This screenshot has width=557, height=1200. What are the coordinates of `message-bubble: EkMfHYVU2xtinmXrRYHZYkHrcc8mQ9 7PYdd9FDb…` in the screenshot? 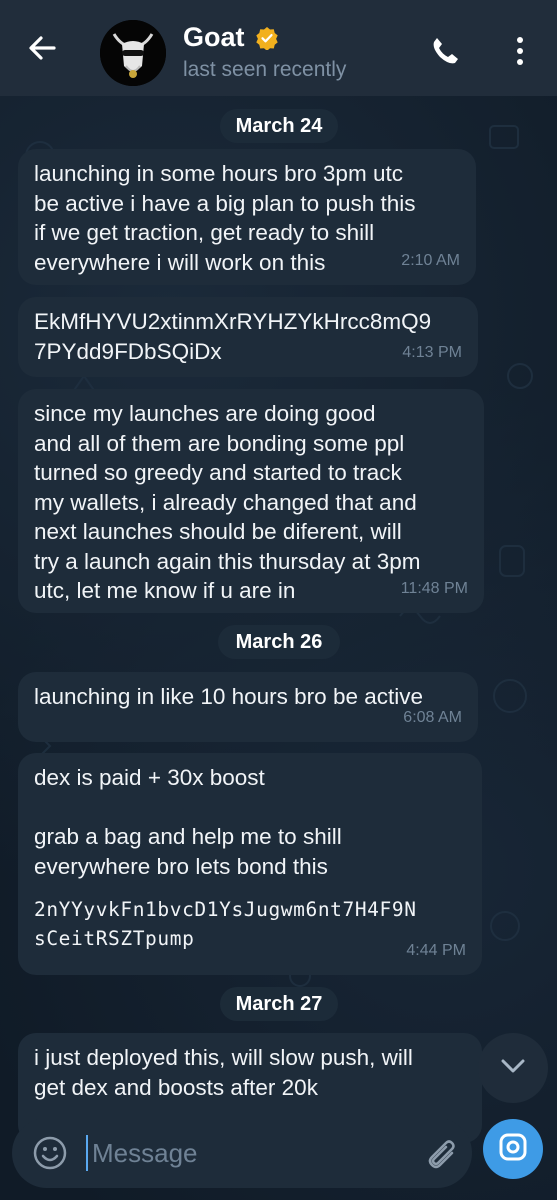 It's located at (248, 337).